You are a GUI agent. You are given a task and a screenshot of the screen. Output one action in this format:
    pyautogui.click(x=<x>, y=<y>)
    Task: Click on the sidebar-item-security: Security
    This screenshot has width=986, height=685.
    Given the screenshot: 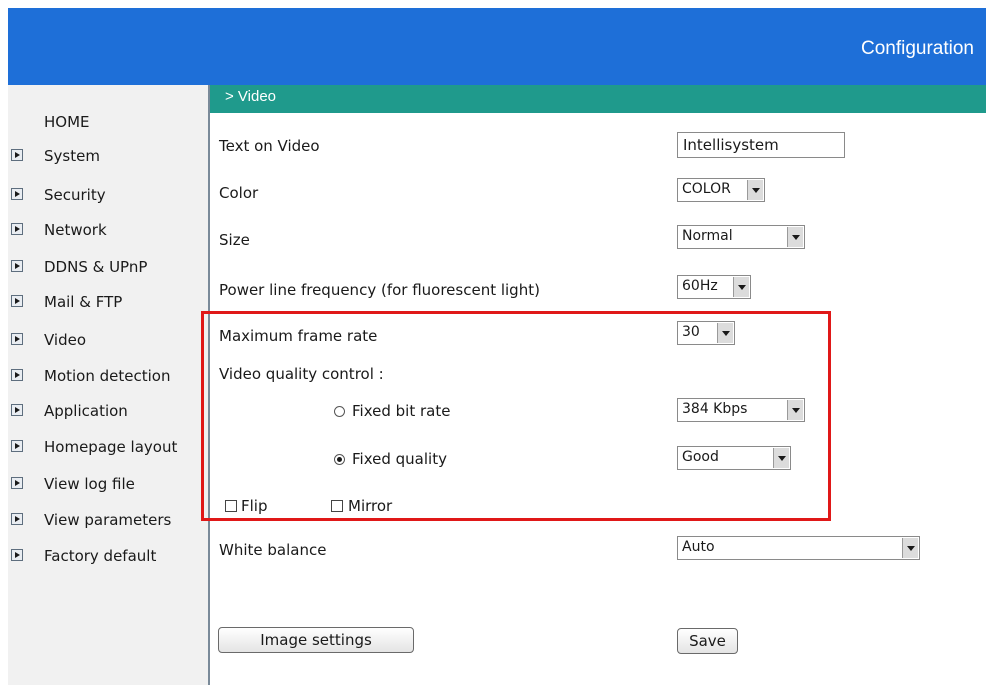 What is the action you would take?
    pyautogui.click(x=108, y=195)
    